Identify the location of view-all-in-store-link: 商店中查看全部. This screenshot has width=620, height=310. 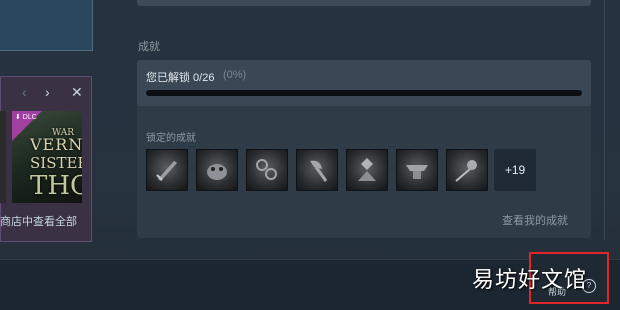
(38, 221).